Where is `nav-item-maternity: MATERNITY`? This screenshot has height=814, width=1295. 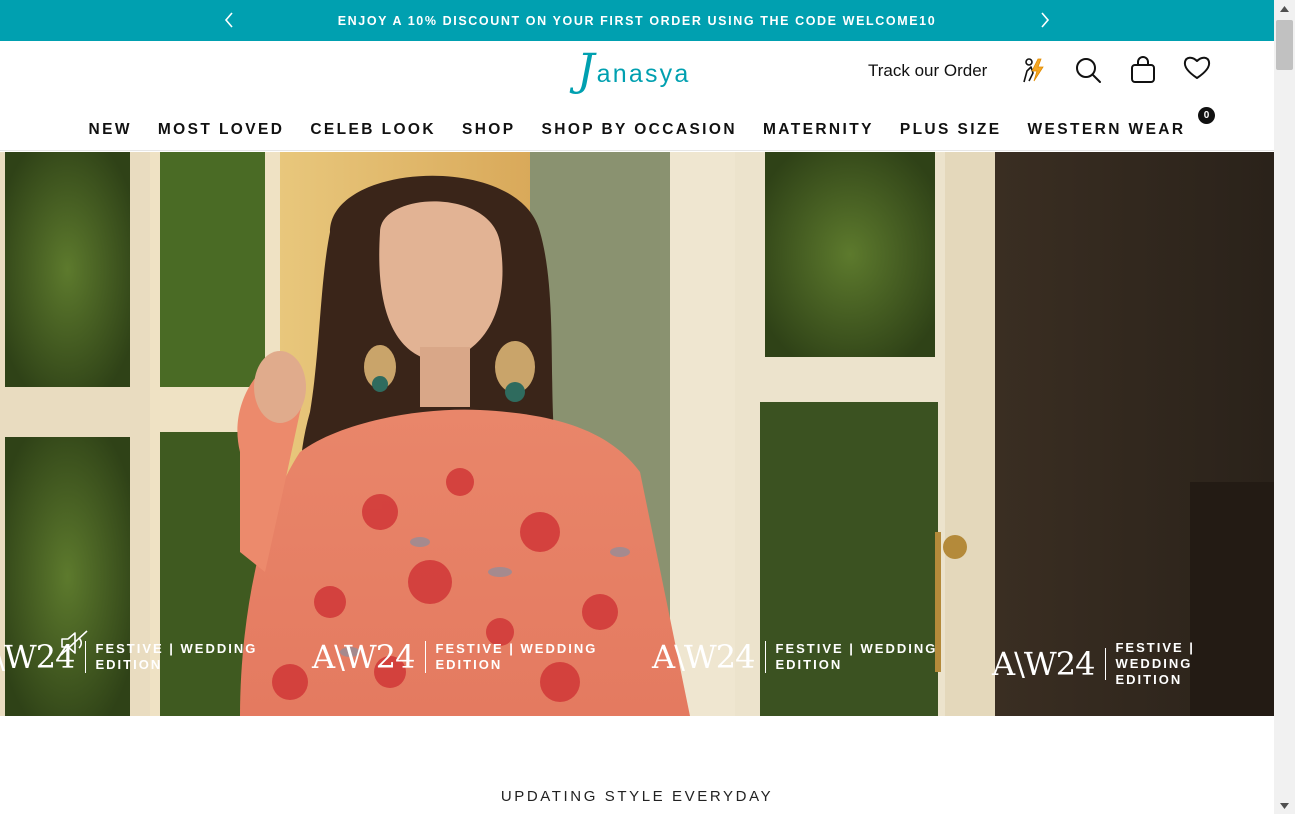 nav-item-maternity: MATERNITY is located at coordinates (818, 132).